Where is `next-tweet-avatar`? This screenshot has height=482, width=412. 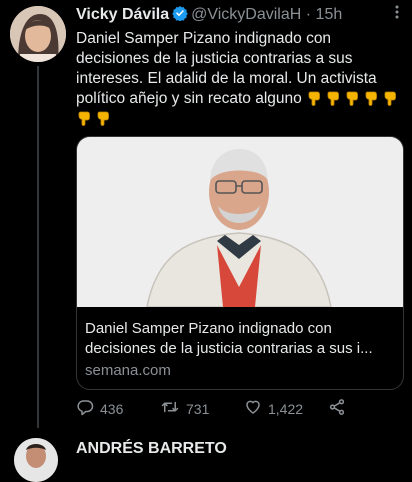
next-tweet-avatar is located at coordinates (36, 460).